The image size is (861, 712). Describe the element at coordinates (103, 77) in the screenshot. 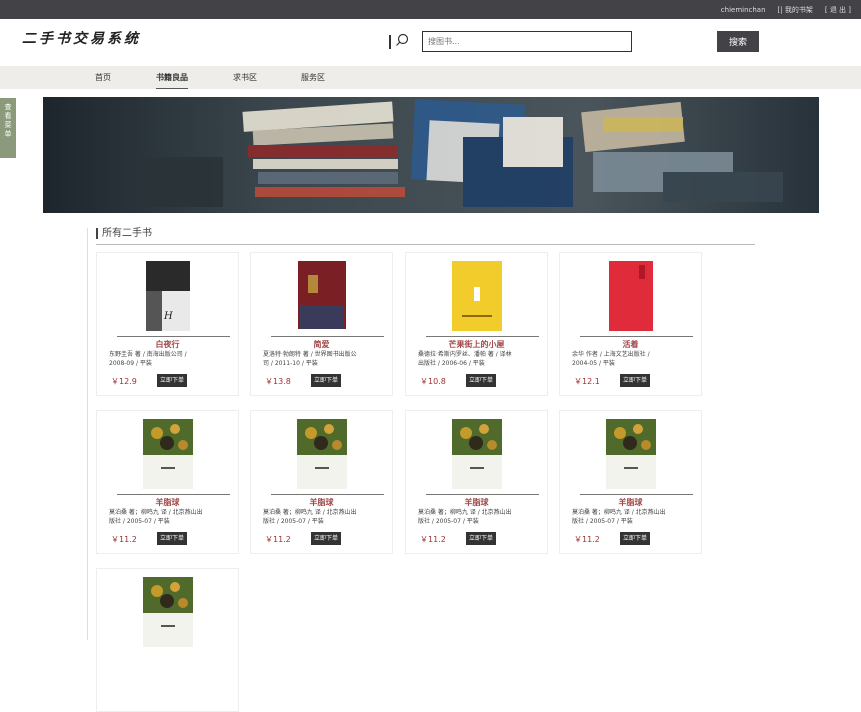

I see `nav-item-home: 首页` at that location.